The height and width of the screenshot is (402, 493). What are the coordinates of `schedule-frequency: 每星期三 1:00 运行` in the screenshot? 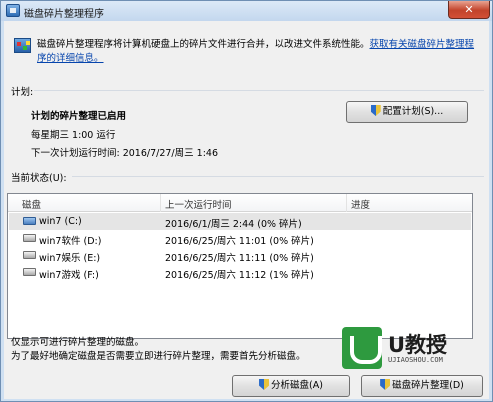 It's located at (73, 135).